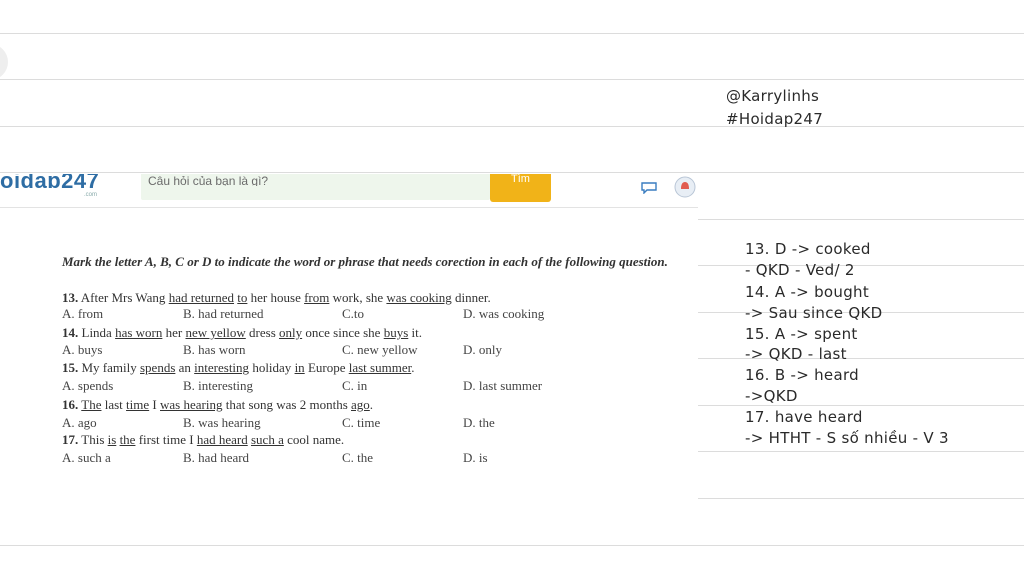 The width and height of the screenshot is (1024, 574). Describe the element at coordinates (504, 313) in the screenshot. I see `option-13-d: D. was cooking` at that location.